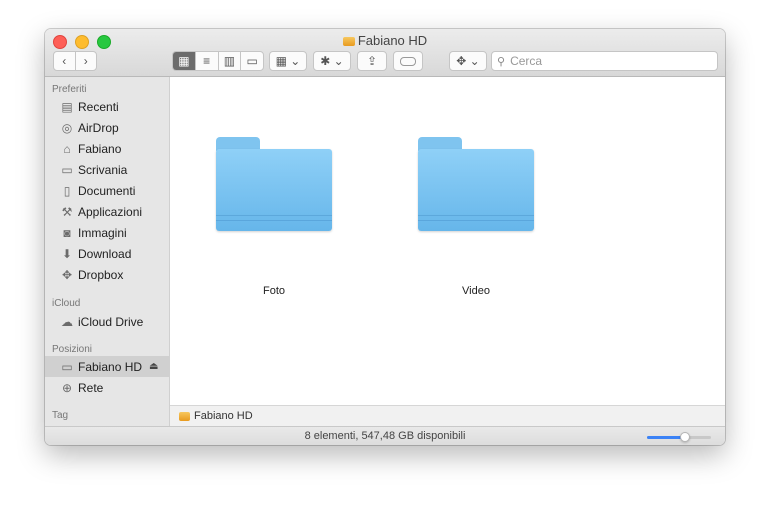 This screenshot has width=770, height=506. What do you see at coordinates (67, 232) in the screenshot?
I see `camera-icon: ◙` at bounding box center [67, 232].